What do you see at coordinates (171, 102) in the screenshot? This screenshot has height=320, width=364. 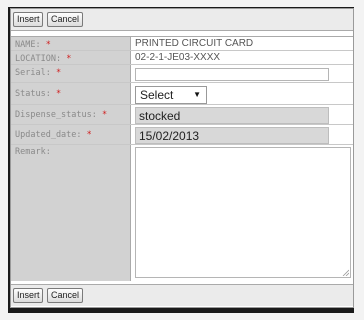 I see `status-select: Select one... ▼` at bounding box center [171, 102].